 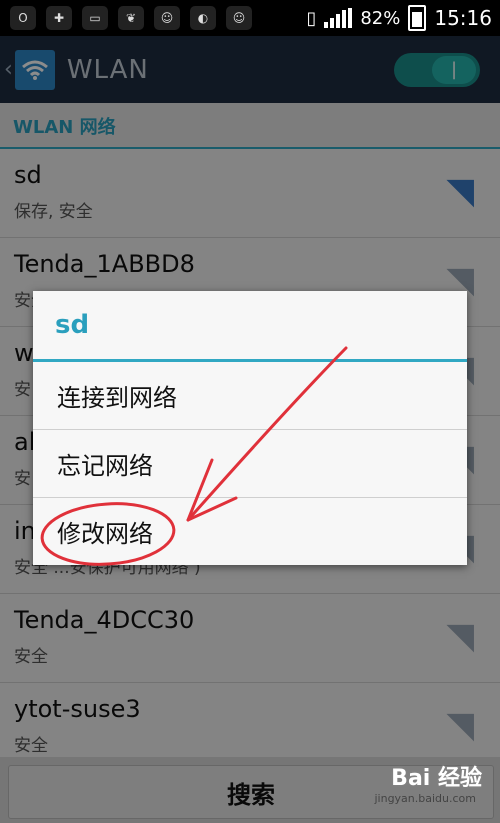 I want to click on option-label: 连接到网络, so click(x=117, y=398).